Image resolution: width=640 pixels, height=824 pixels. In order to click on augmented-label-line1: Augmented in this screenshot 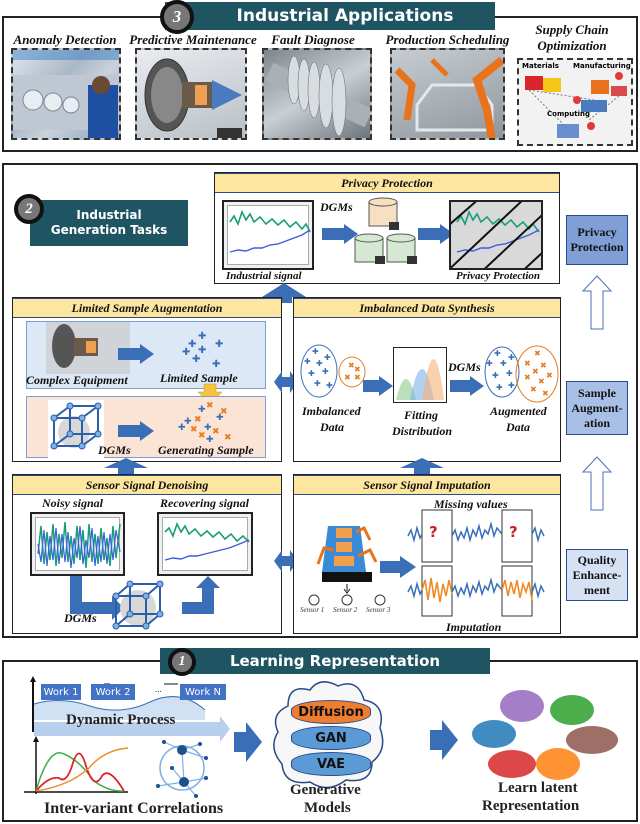, I will do `click(518, 411)`.